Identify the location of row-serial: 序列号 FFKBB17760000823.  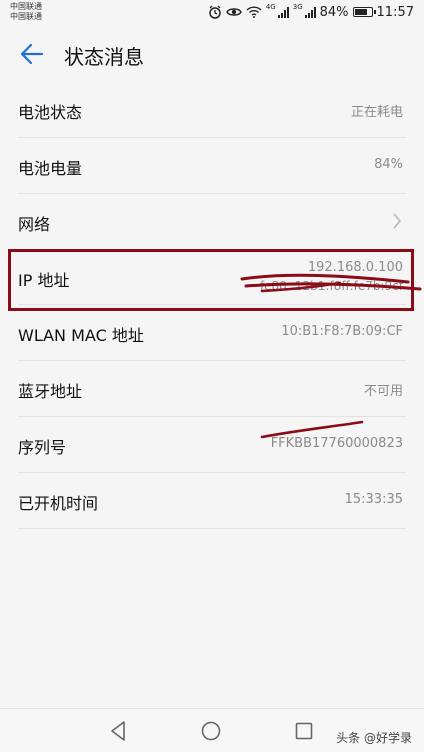
(212, 445).